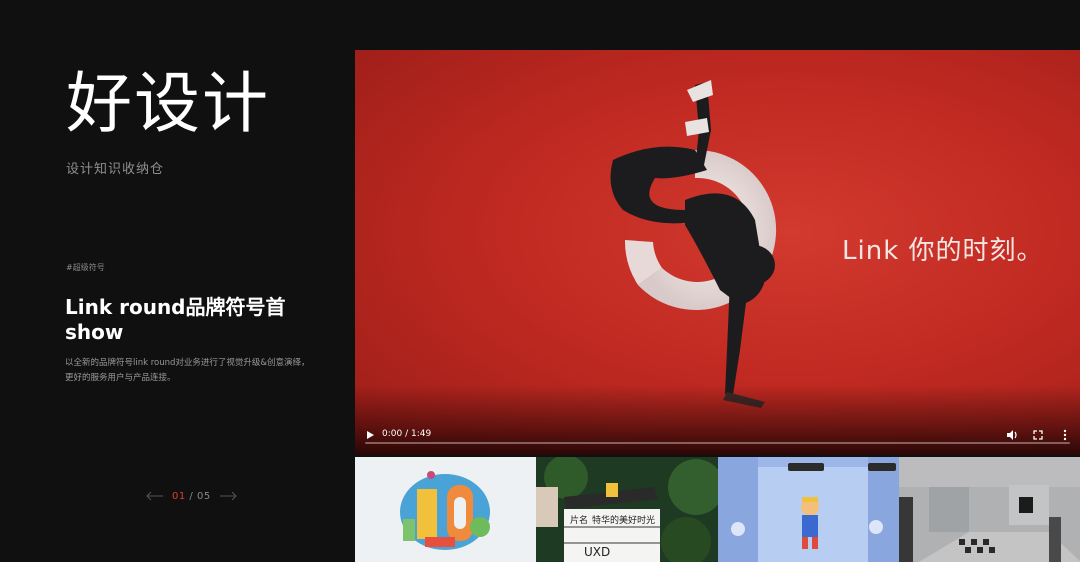 The width and height of the screenshot is (1080, 562). I want to click on thumbnail-strip: 片名 特华的美好时光 UXD, so click(717, 509).